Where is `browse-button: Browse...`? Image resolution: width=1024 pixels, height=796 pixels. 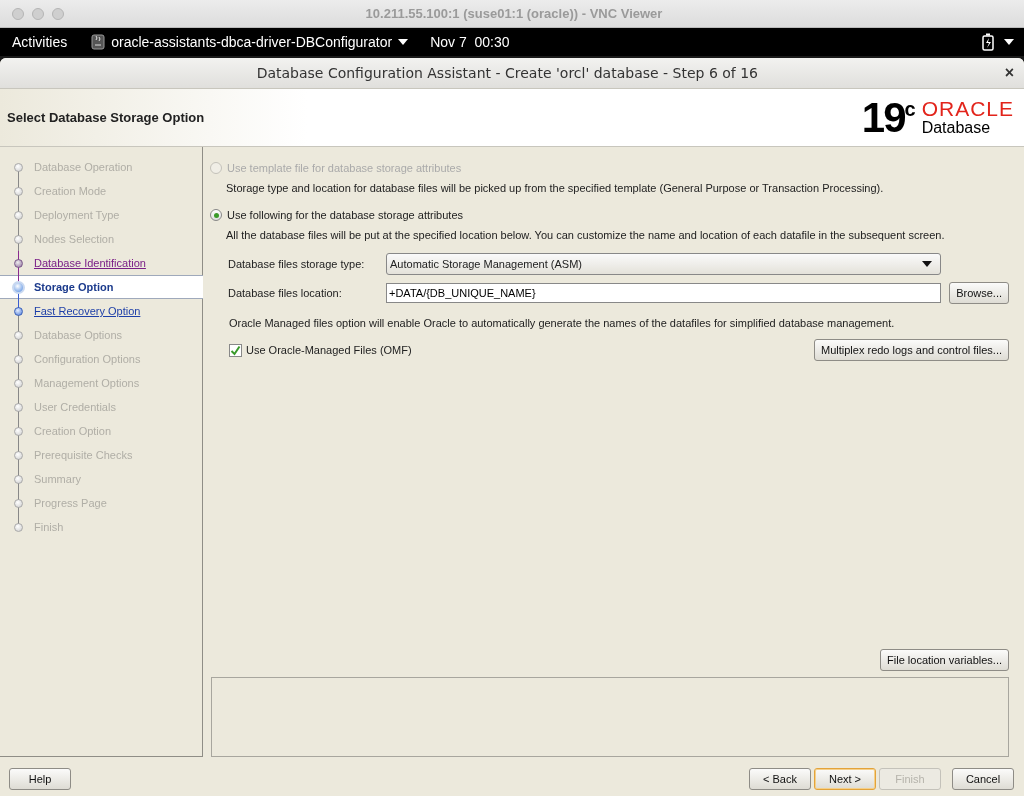 browse-button: Browse... is located at coordinates (979, 293).